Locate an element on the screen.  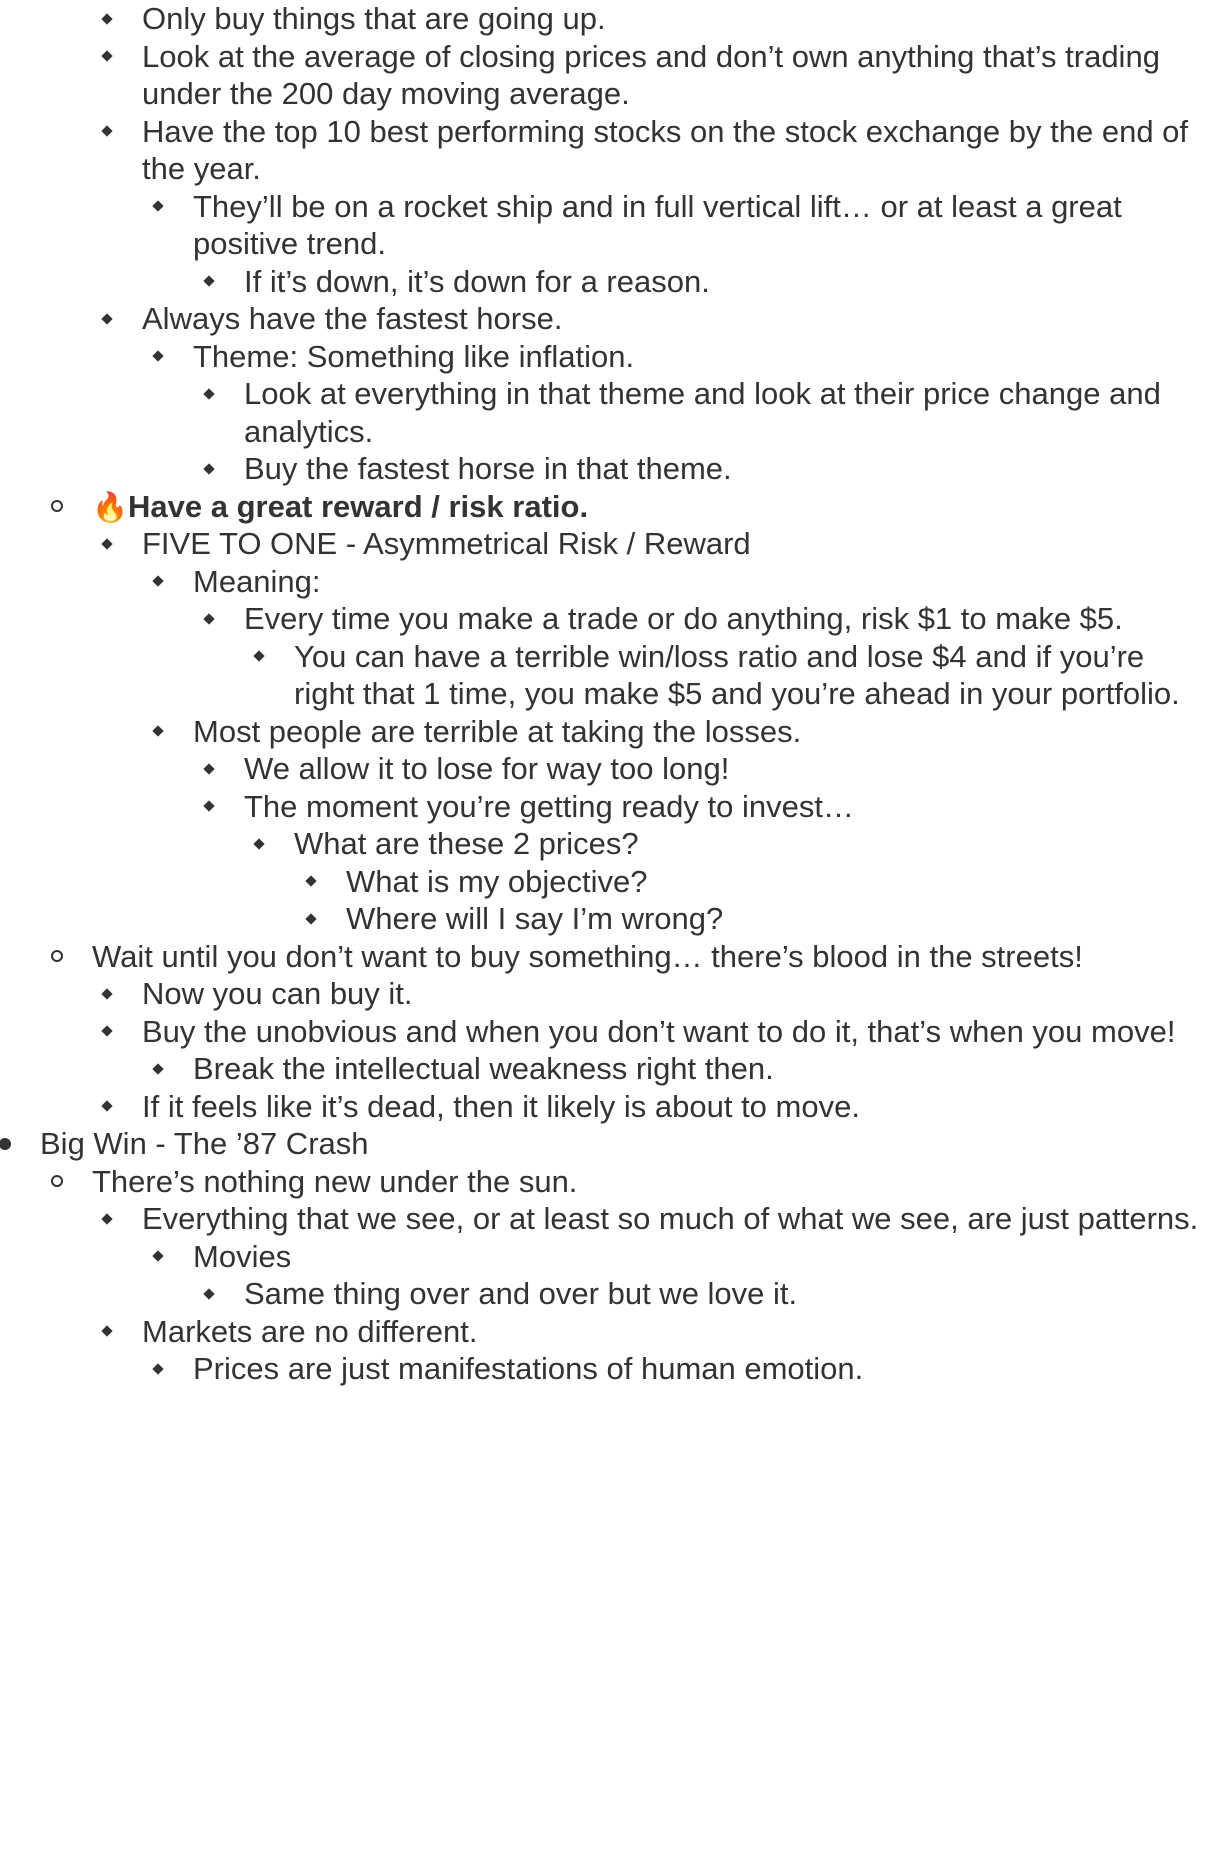
outline-item-text: Same thing over and over but we love it. is located at coordinates (521, 1293).